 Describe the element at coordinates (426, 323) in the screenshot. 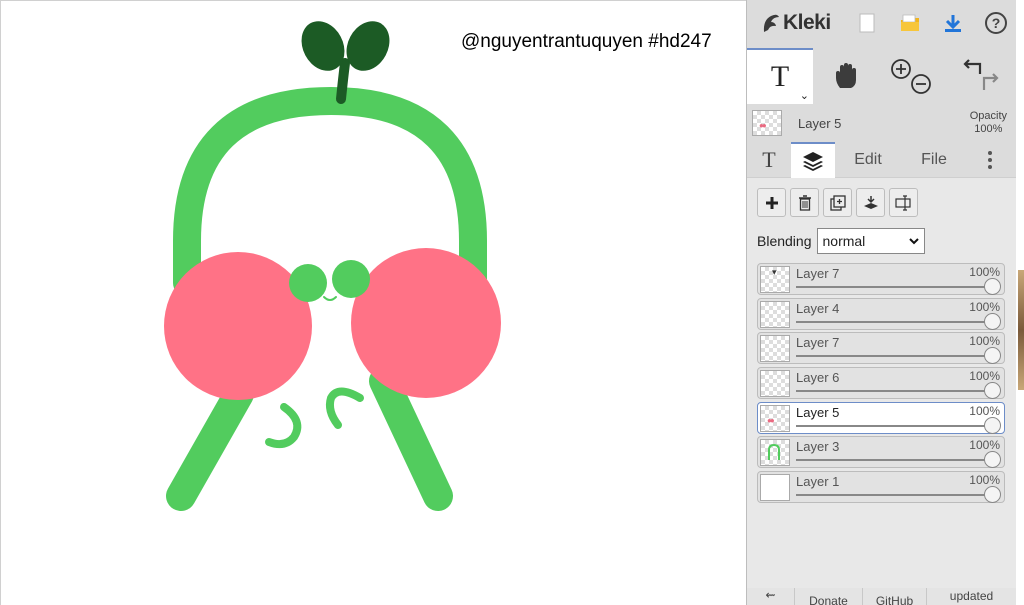

I see `right-cheek` at that location.